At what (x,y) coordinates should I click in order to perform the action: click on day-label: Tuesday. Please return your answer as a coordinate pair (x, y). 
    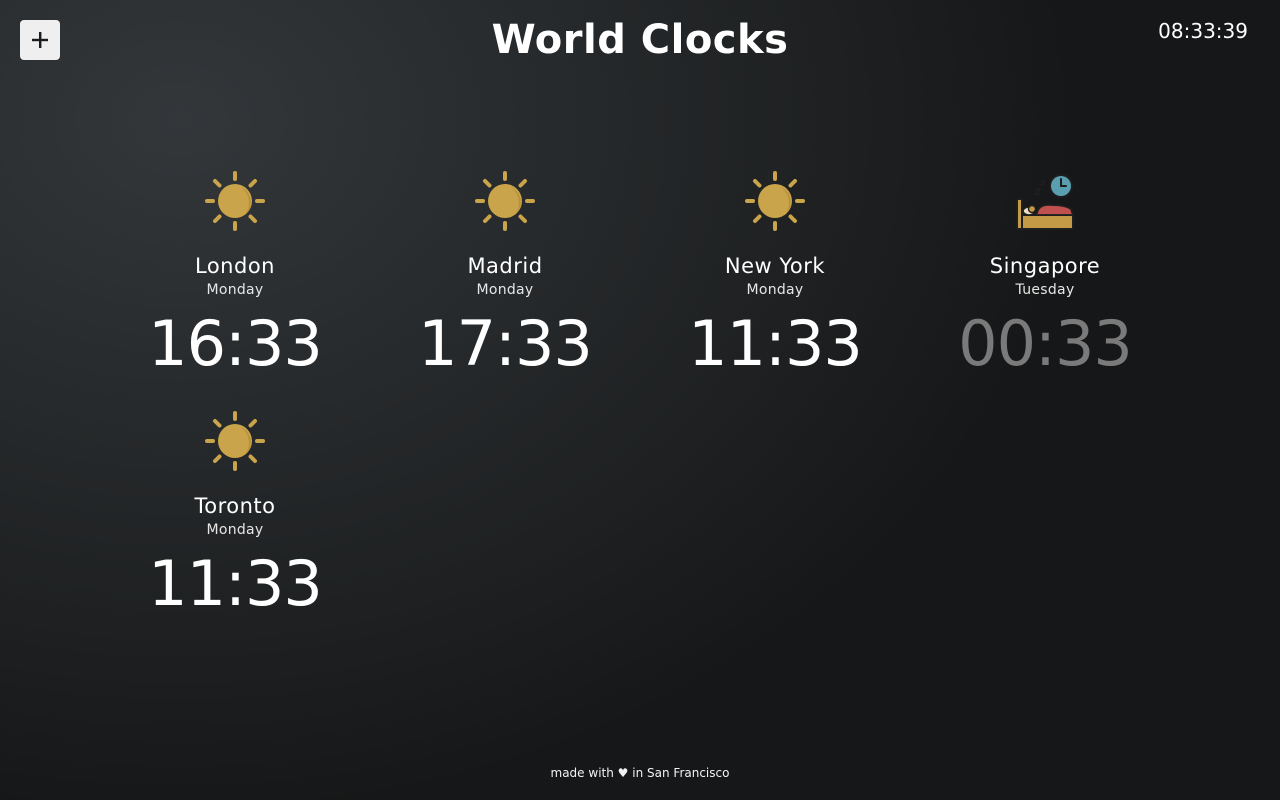
    Looking at the image, I should click on (1045, 290).